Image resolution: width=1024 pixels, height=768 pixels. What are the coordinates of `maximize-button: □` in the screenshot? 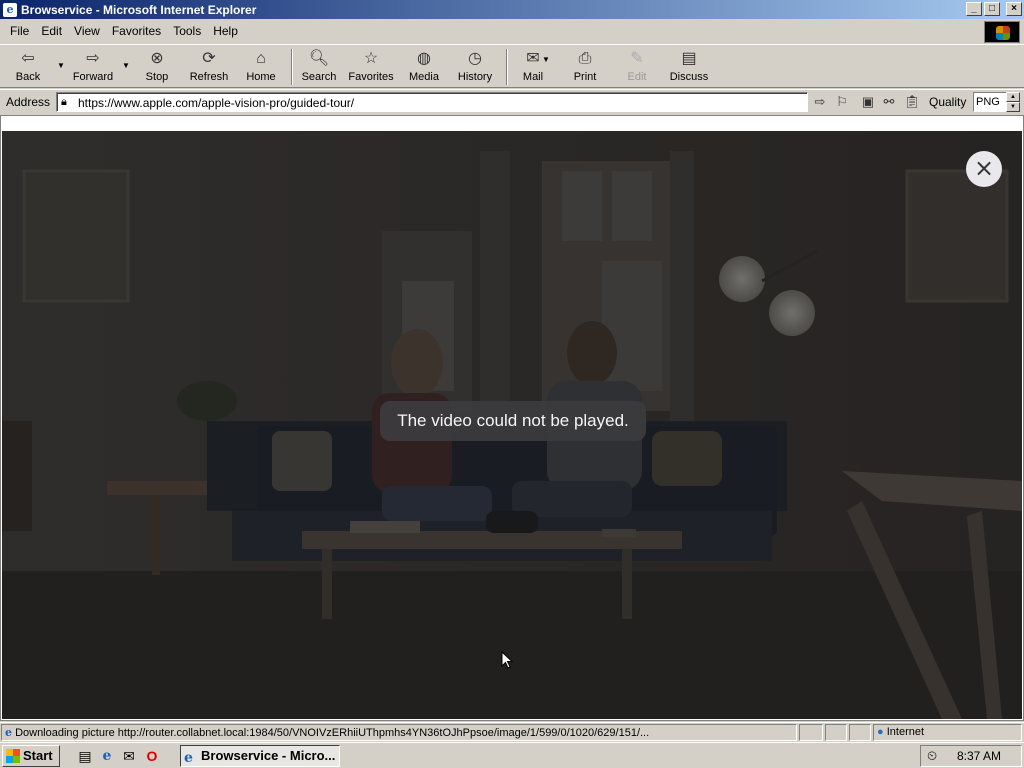 It's located at (992, 9).